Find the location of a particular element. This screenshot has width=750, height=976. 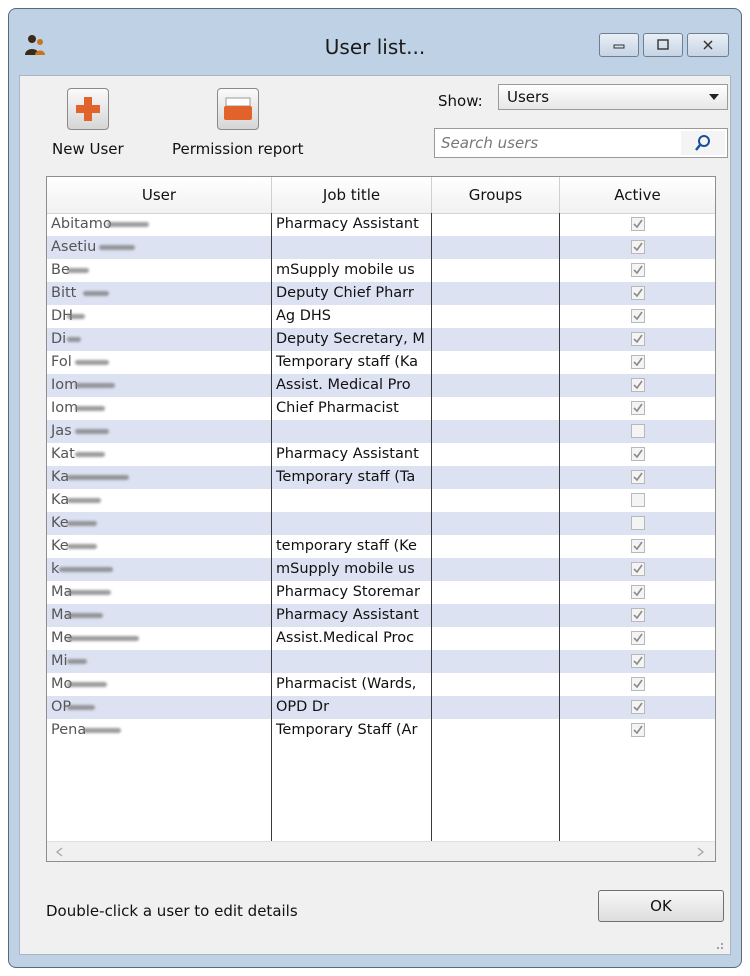

show-dropdown: Users is located at coordinates (613, 97).